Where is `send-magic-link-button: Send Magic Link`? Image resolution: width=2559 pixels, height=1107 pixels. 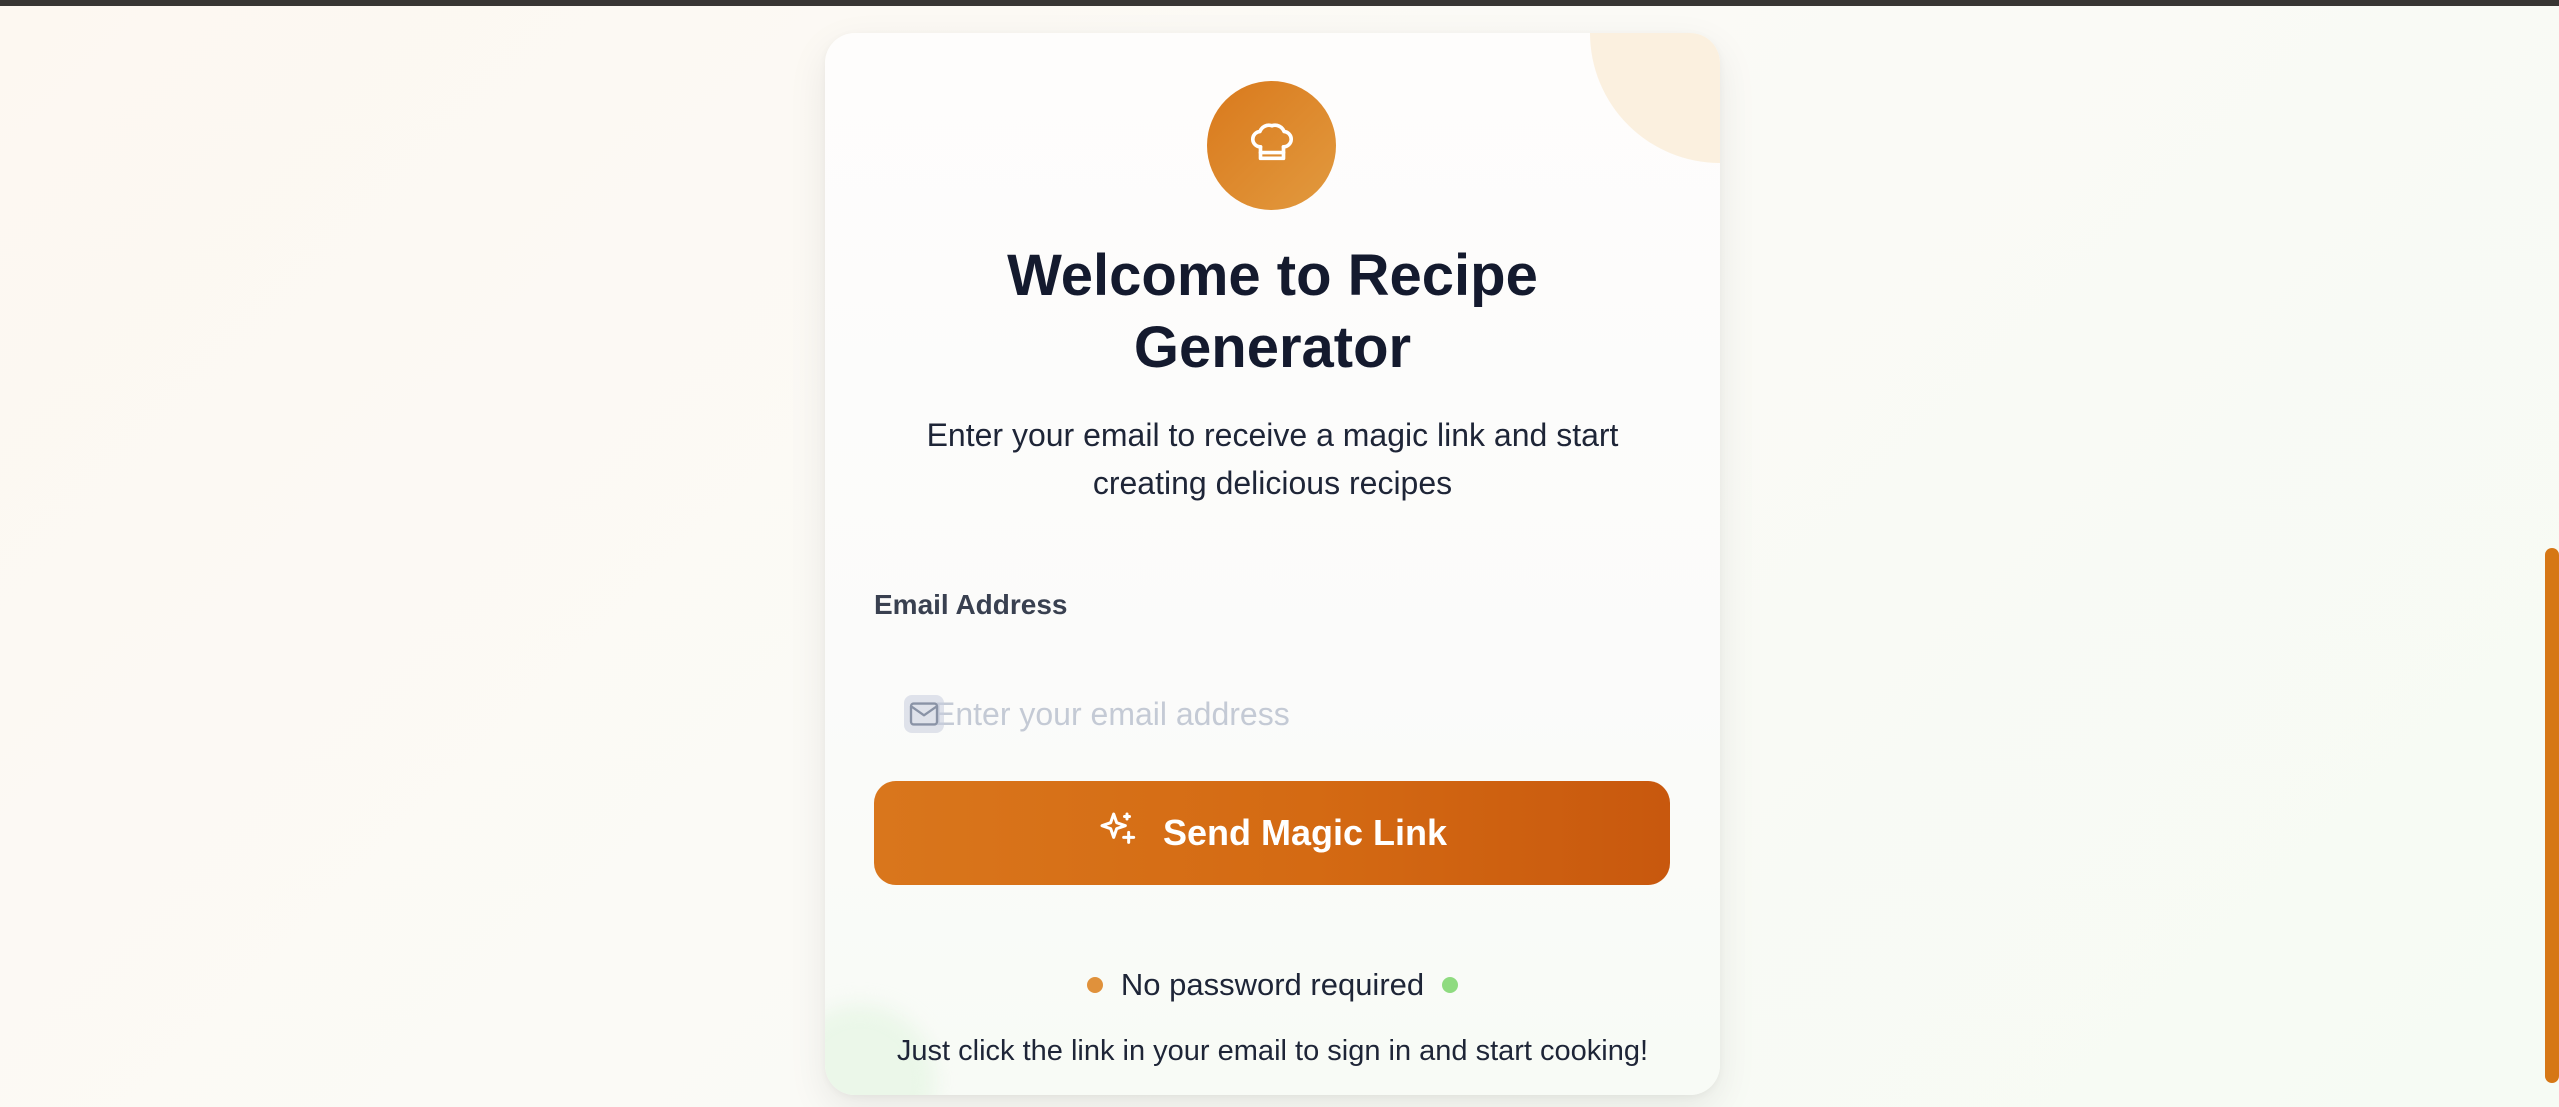 send-magic-link-button: Send Magic Link is located at coordinates (1272, 833).